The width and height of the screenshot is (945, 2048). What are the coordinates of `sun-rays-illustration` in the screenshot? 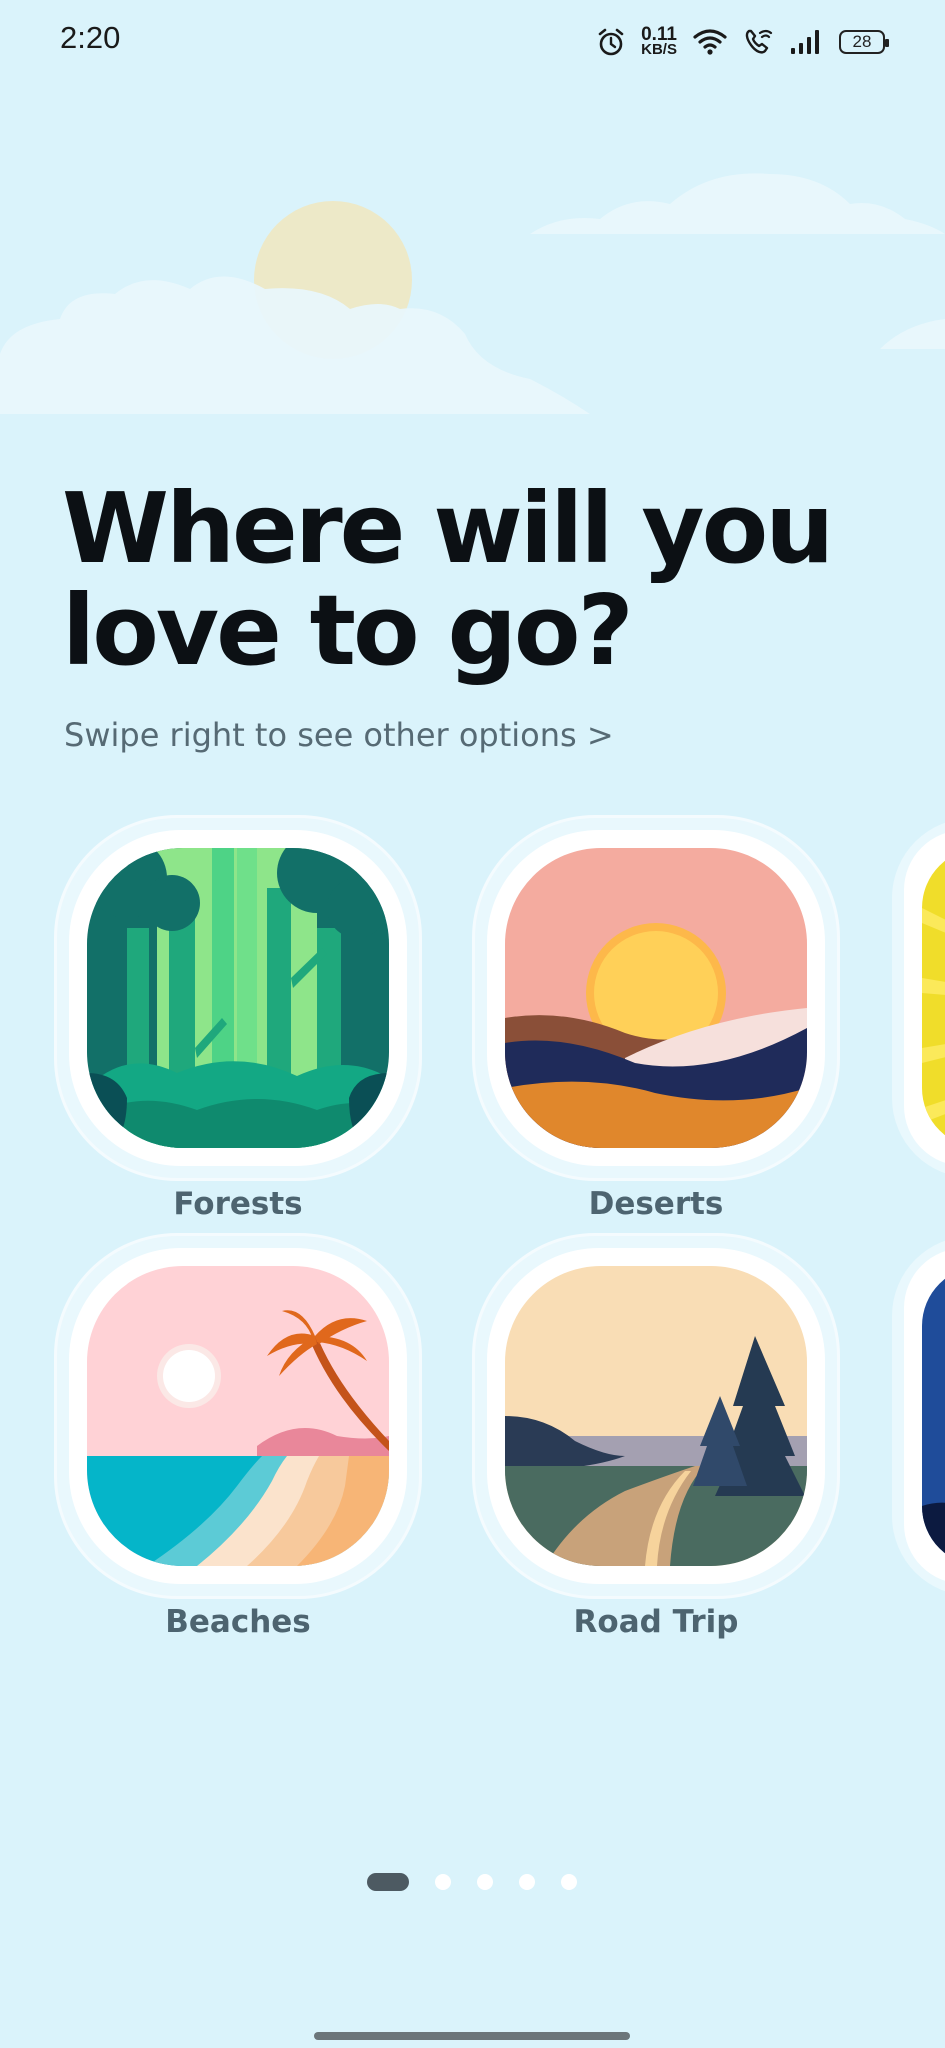 It's located at (933, 998).